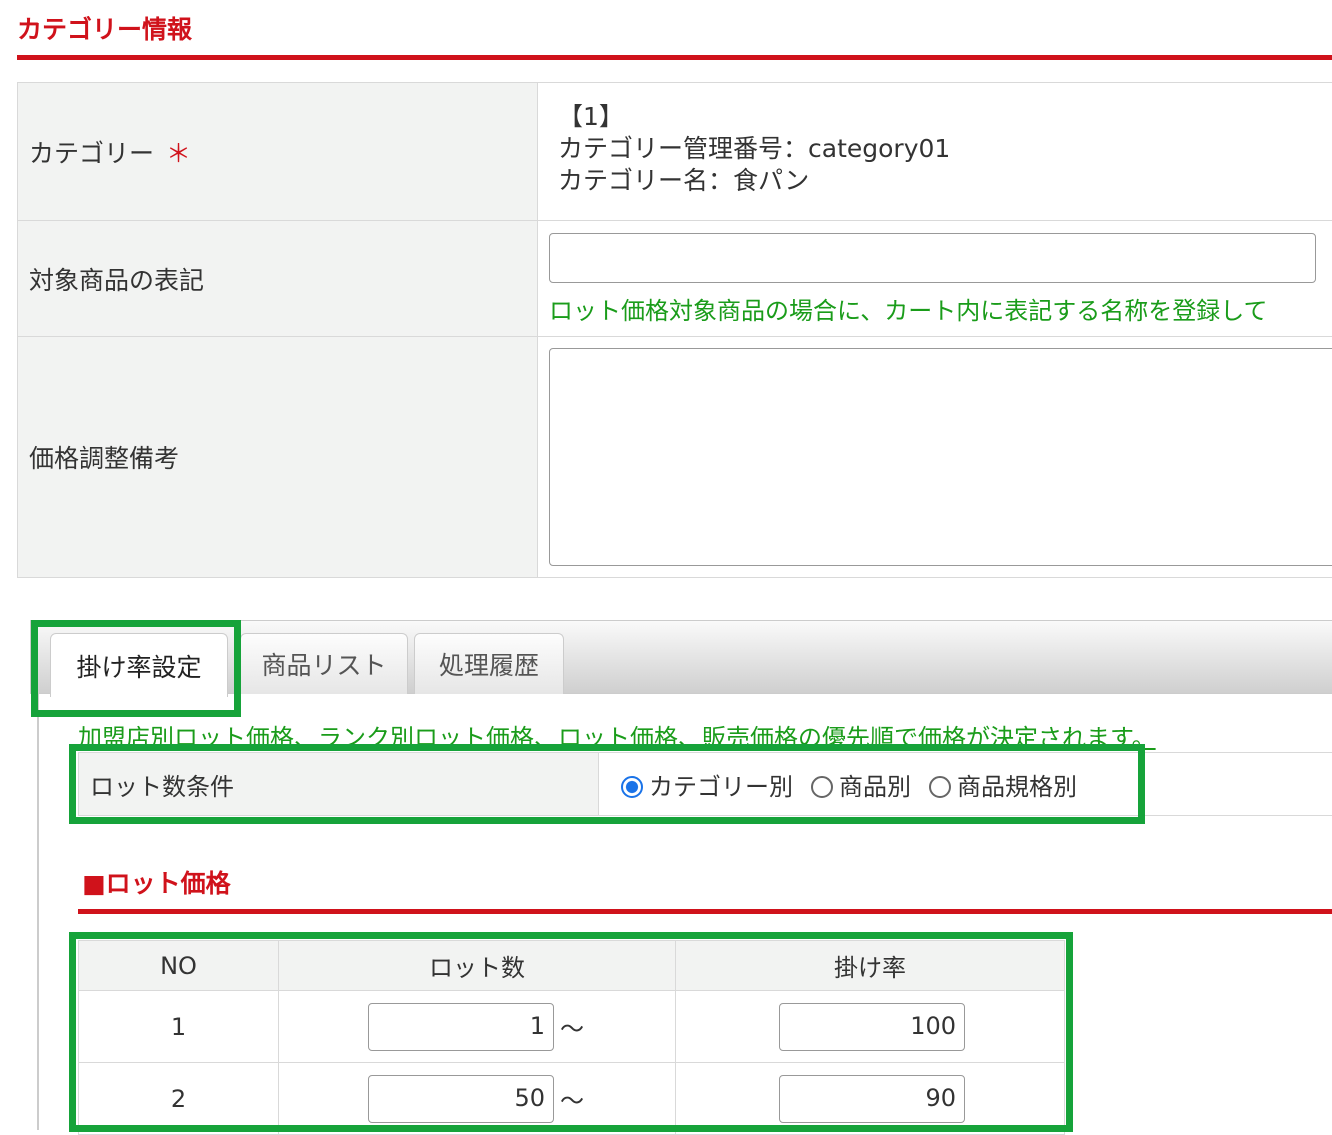 The image size is (1332, 1135). What do you see at coordinates (705, 911) in the screenshot?
I see `lot-price-divider` at bounding box center [705, 911].